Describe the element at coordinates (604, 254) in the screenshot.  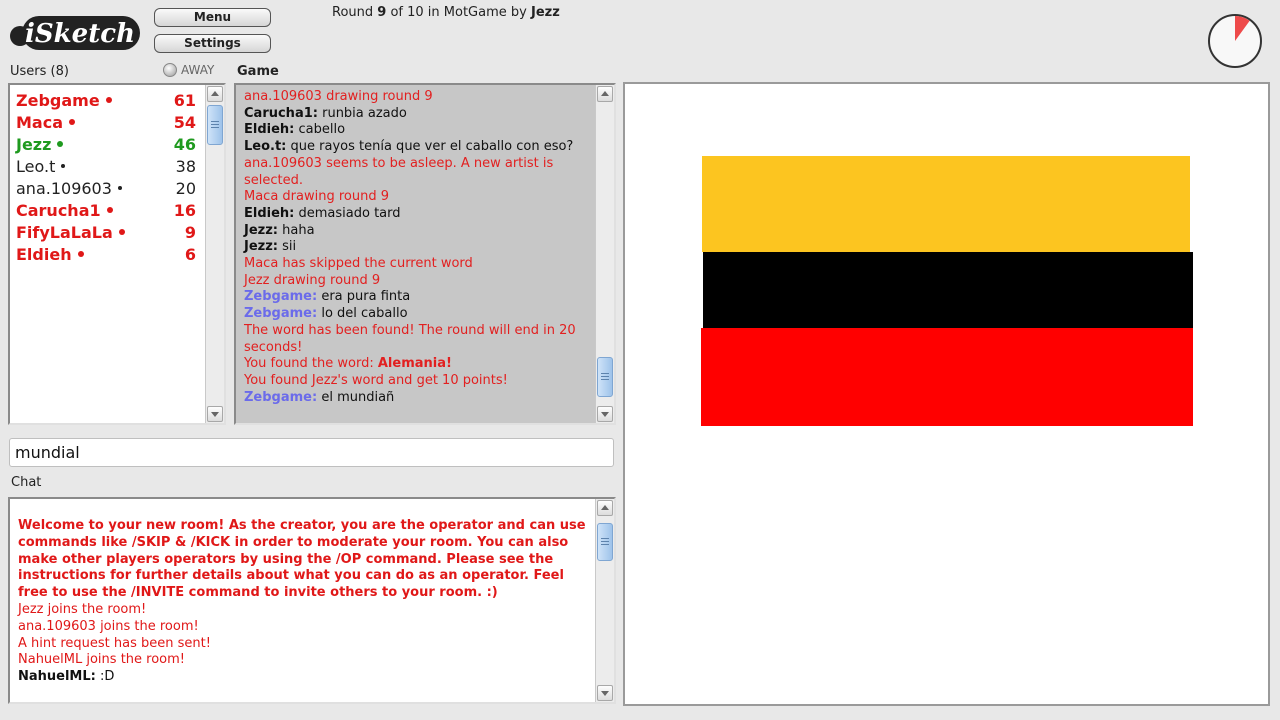
I see `game-scrollbar` at that location.